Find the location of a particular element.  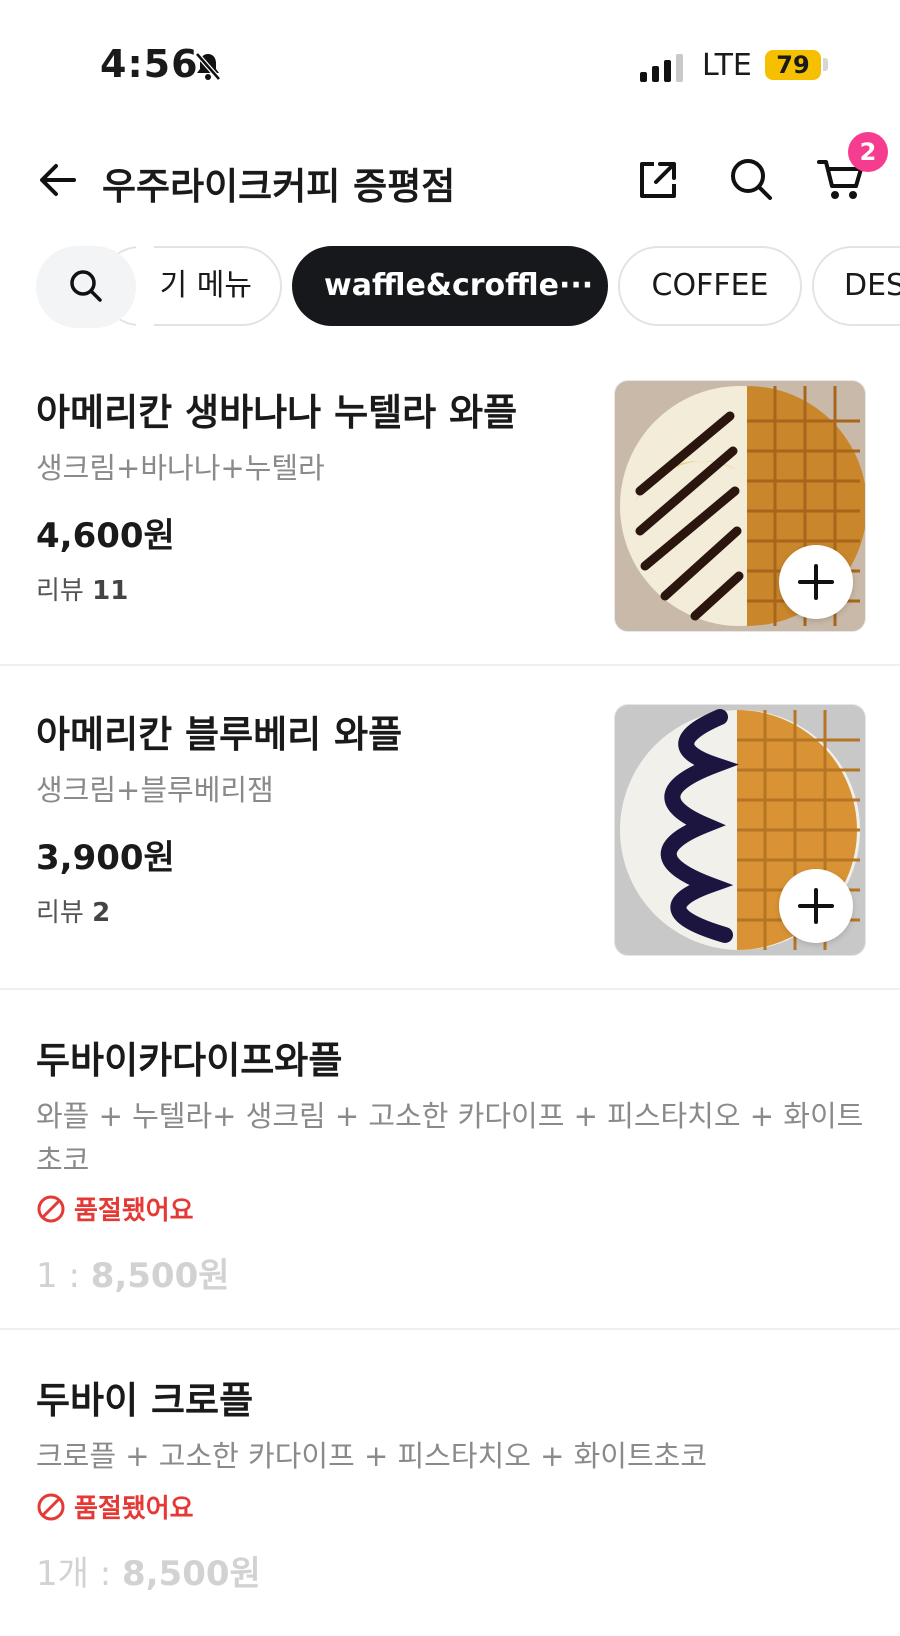

back-arrow-icon is located at coordinates (58, 182).